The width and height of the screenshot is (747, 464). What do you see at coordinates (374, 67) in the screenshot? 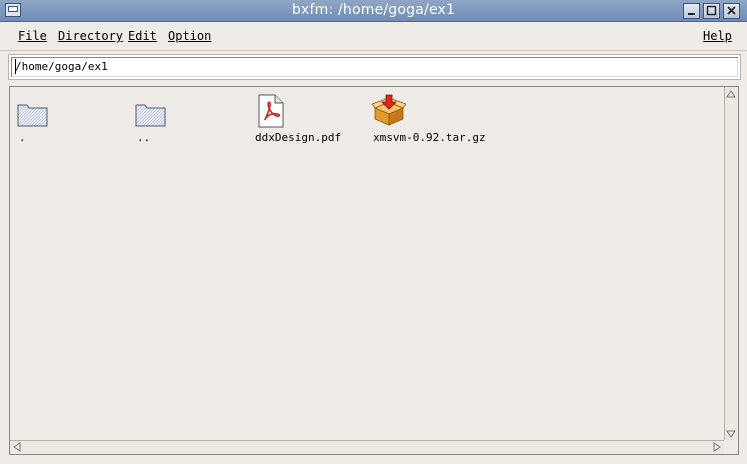
I see `path-input: /home/goga/ex1` at bounding box center [374, 67].